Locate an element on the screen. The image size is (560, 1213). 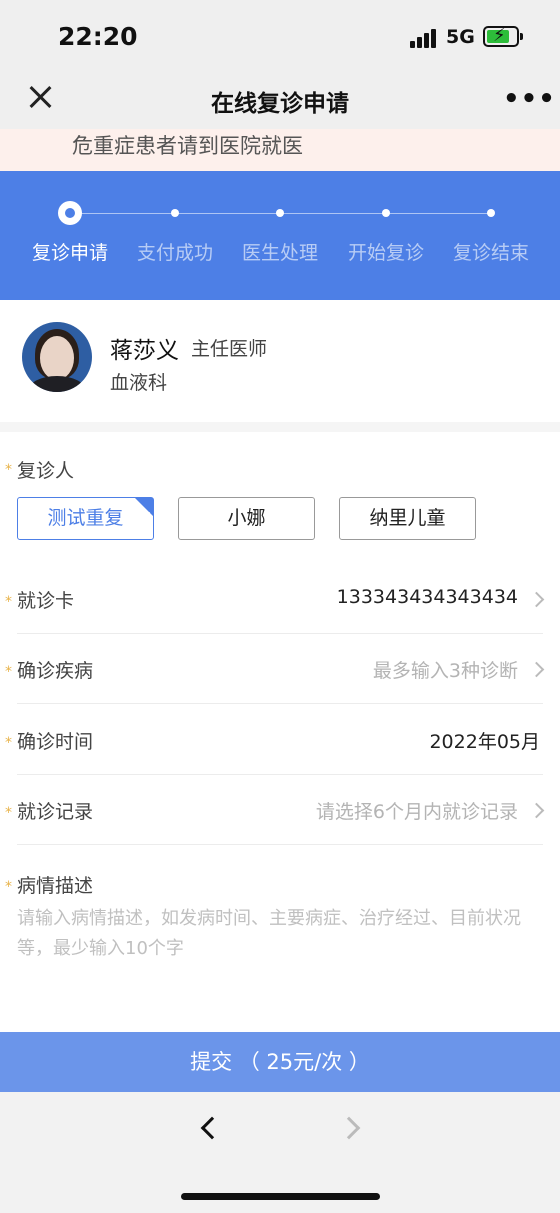
nav-bar: 在线复诊申请 ••• is located at coordinates (280, 102).